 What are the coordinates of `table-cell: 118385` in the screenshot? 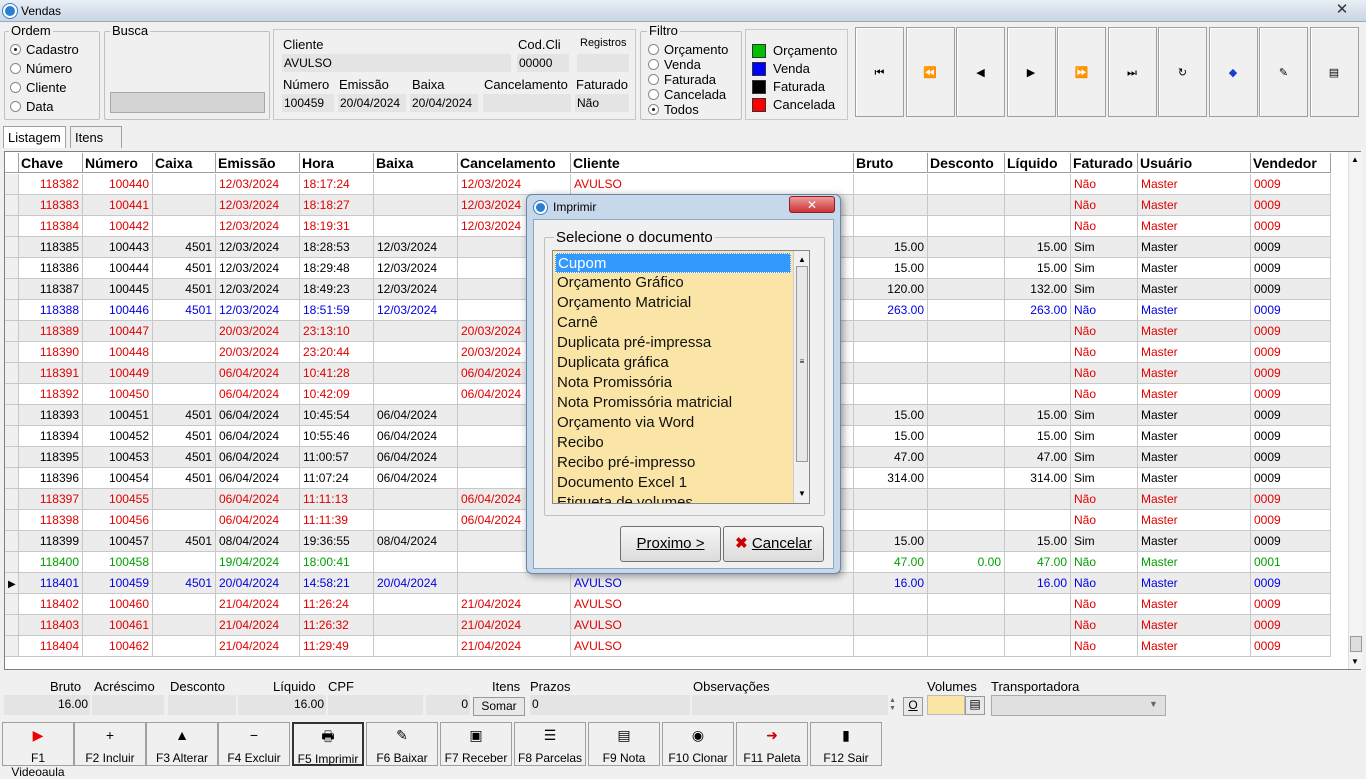 It's located at (51, 247).